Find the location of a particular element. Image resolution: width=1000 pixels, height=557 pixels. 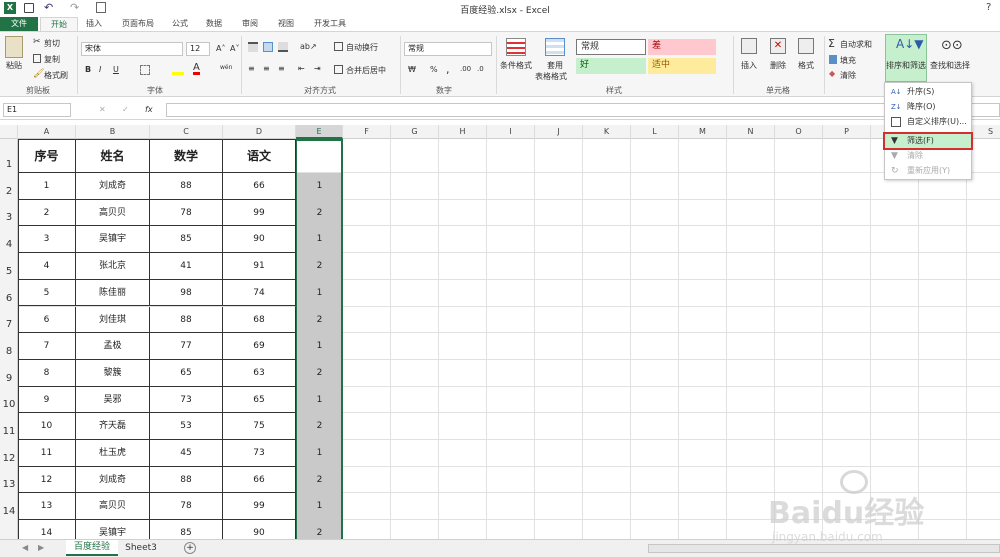

sheet-tab-active: 百度经验 is located at coordinates (92, 548).